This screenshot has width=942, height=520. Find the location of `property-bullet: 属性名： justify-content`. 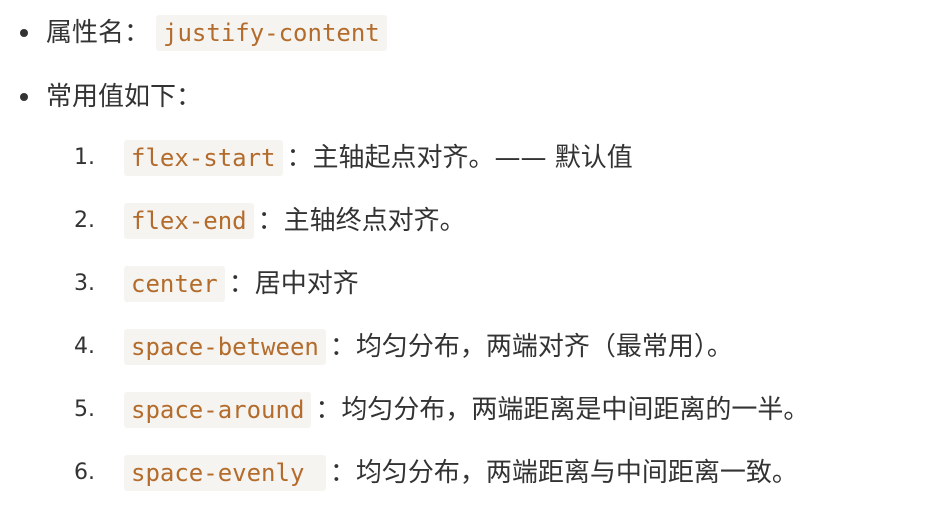

property-bullet: 属性名： justify-content is located at coordinates (203, 33).